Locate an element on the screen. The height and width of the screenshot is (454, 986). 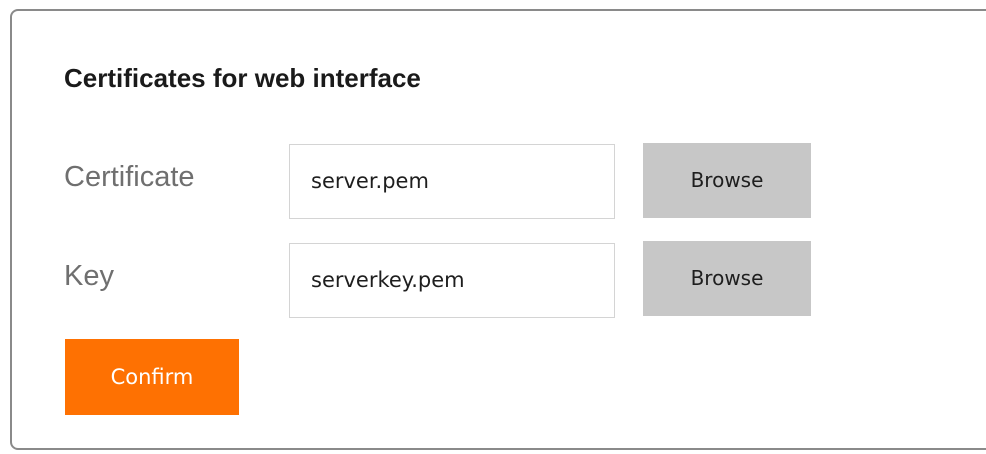
browse-certificate-button: Browse is located at coordinates (727, 180).